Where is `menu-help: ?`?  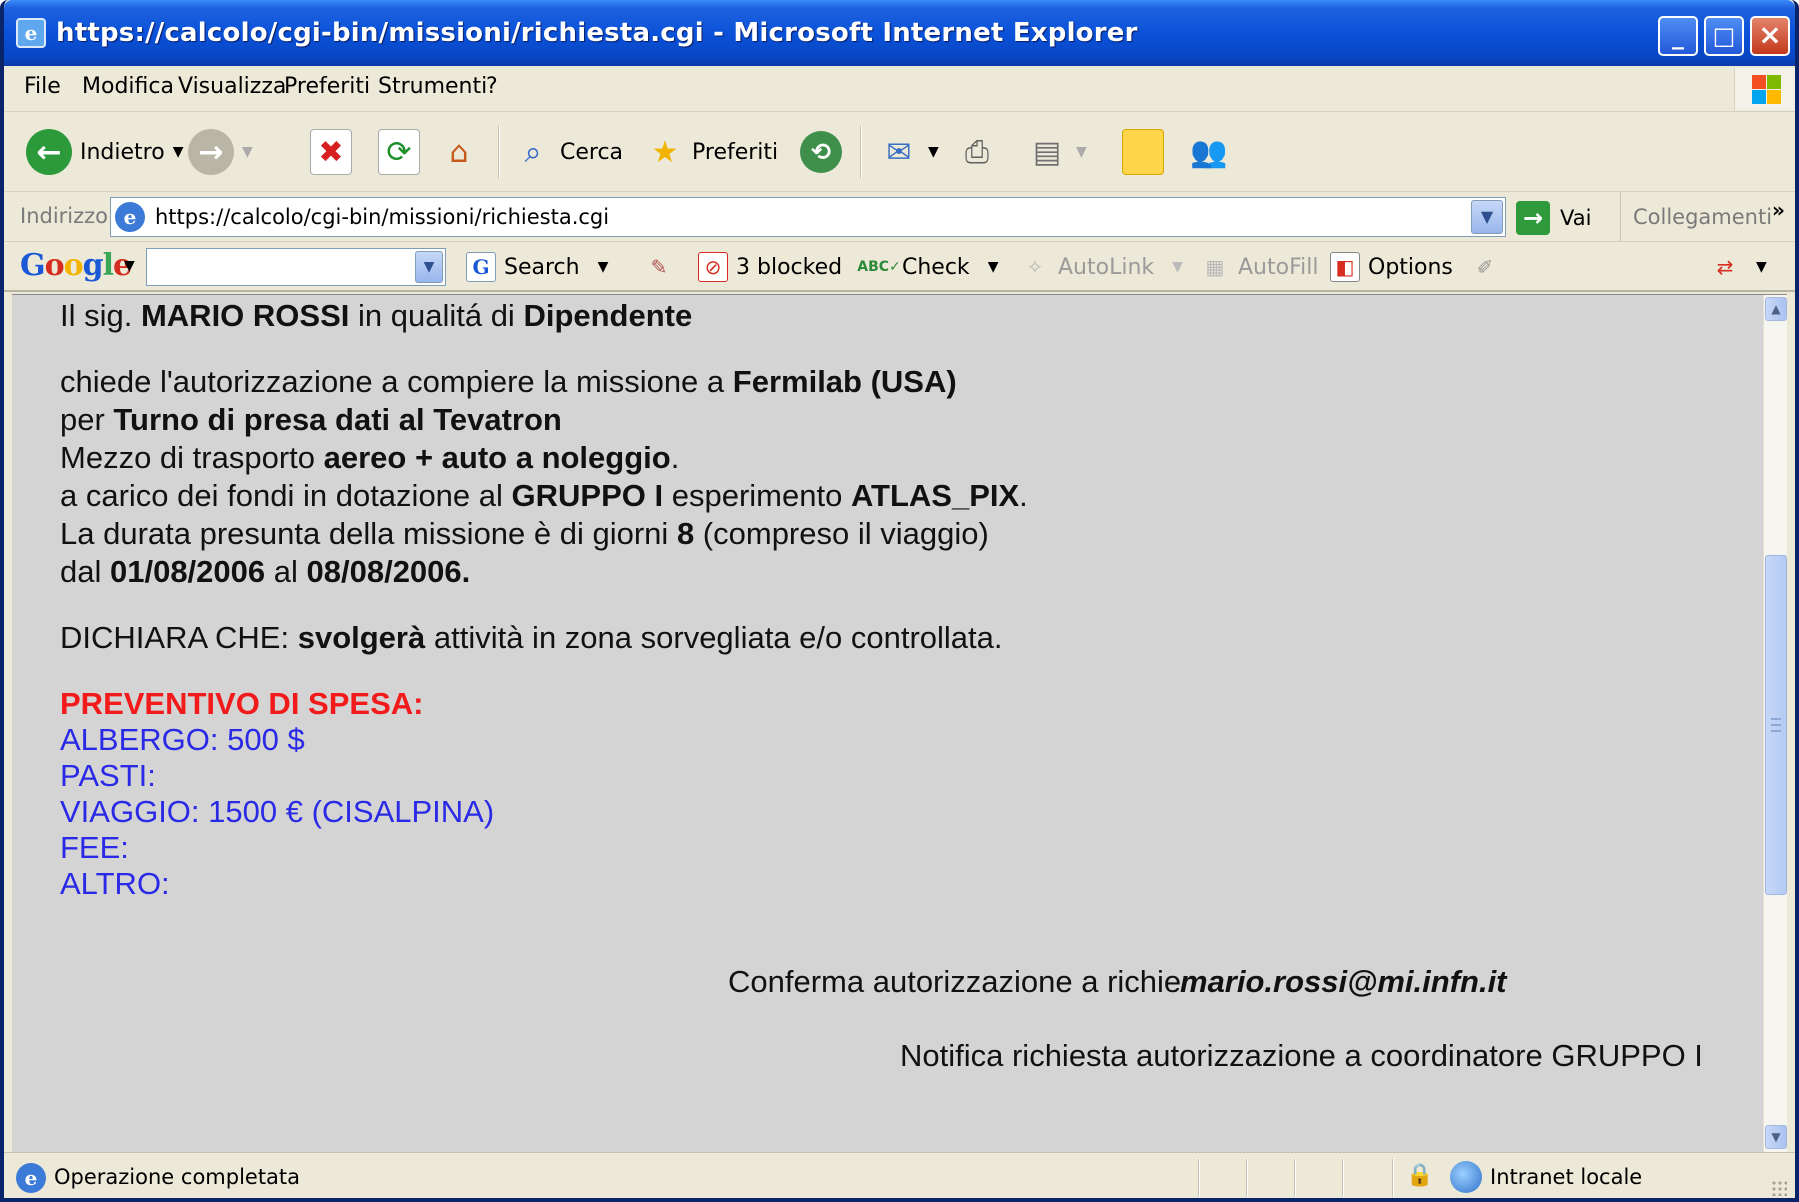
menu-help: ? is located at coordinates (492, 86).